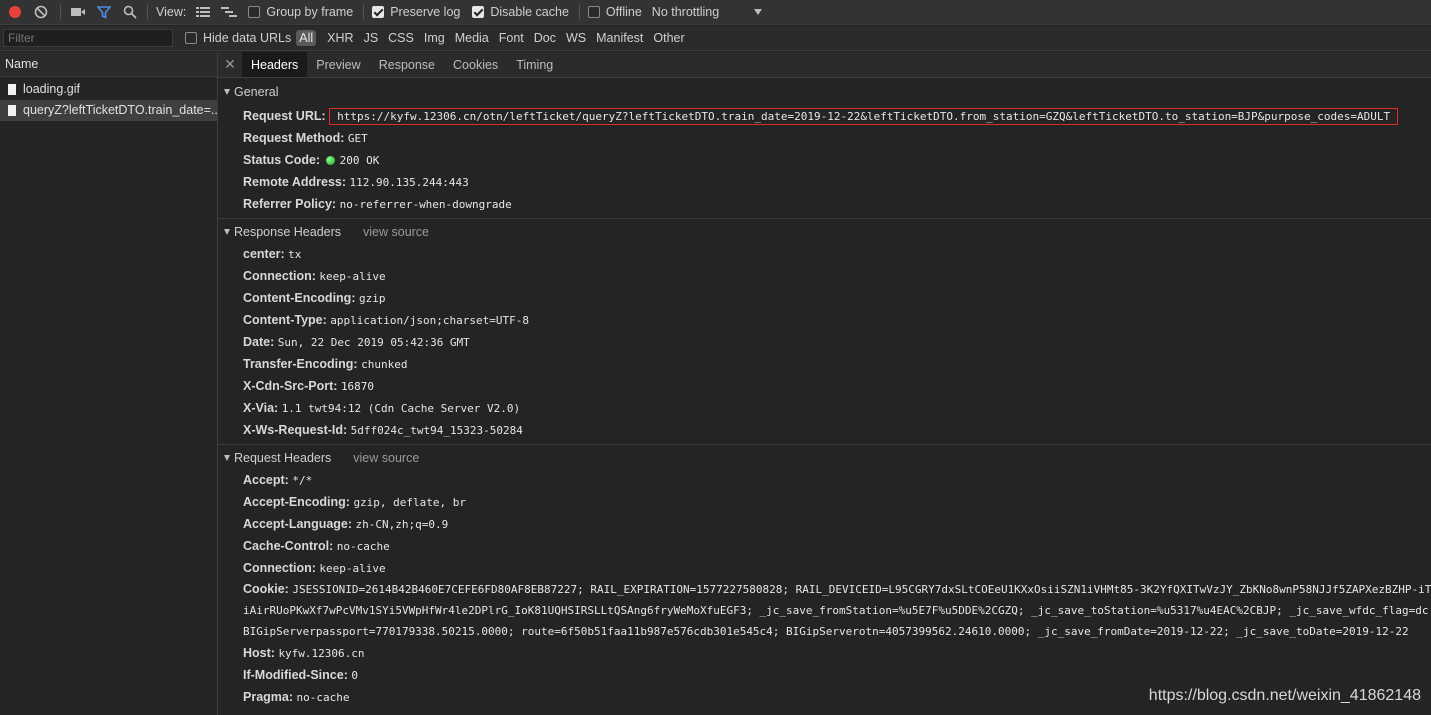 This screenshot has width=1431, height=715. I want to click on search-icon, so click(130, 12).